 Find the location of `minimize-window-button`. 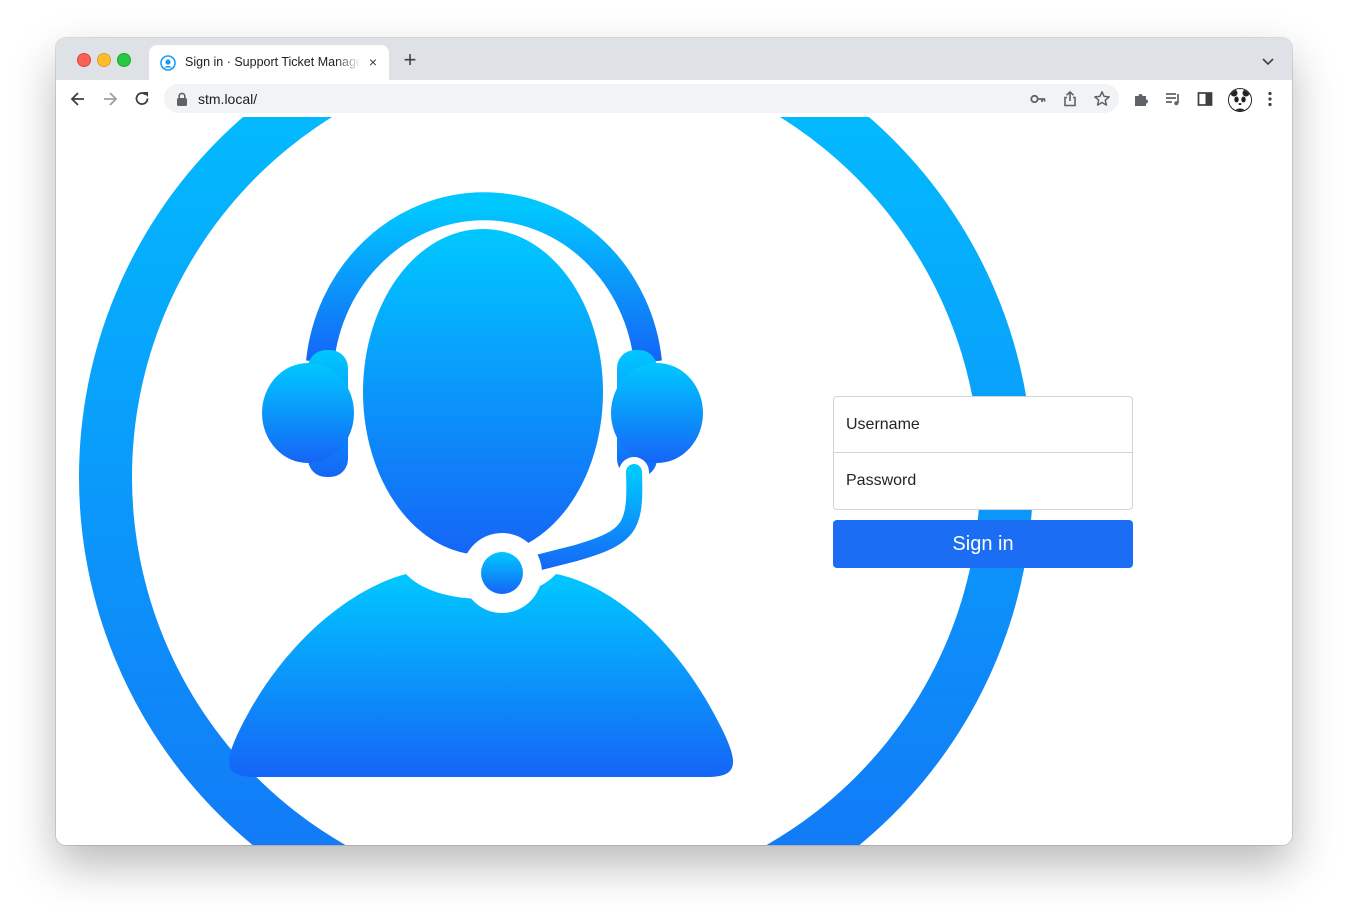

minimize-window-button is located at coordinates (104, 60).